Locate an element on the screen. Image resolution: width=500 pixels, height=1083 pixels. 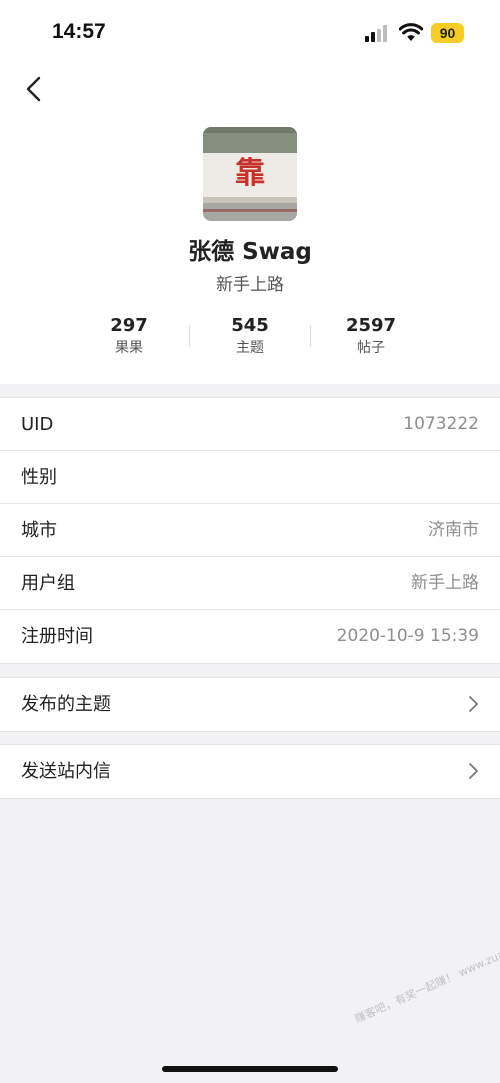
signal-icon is located at coordinates (376, 33).